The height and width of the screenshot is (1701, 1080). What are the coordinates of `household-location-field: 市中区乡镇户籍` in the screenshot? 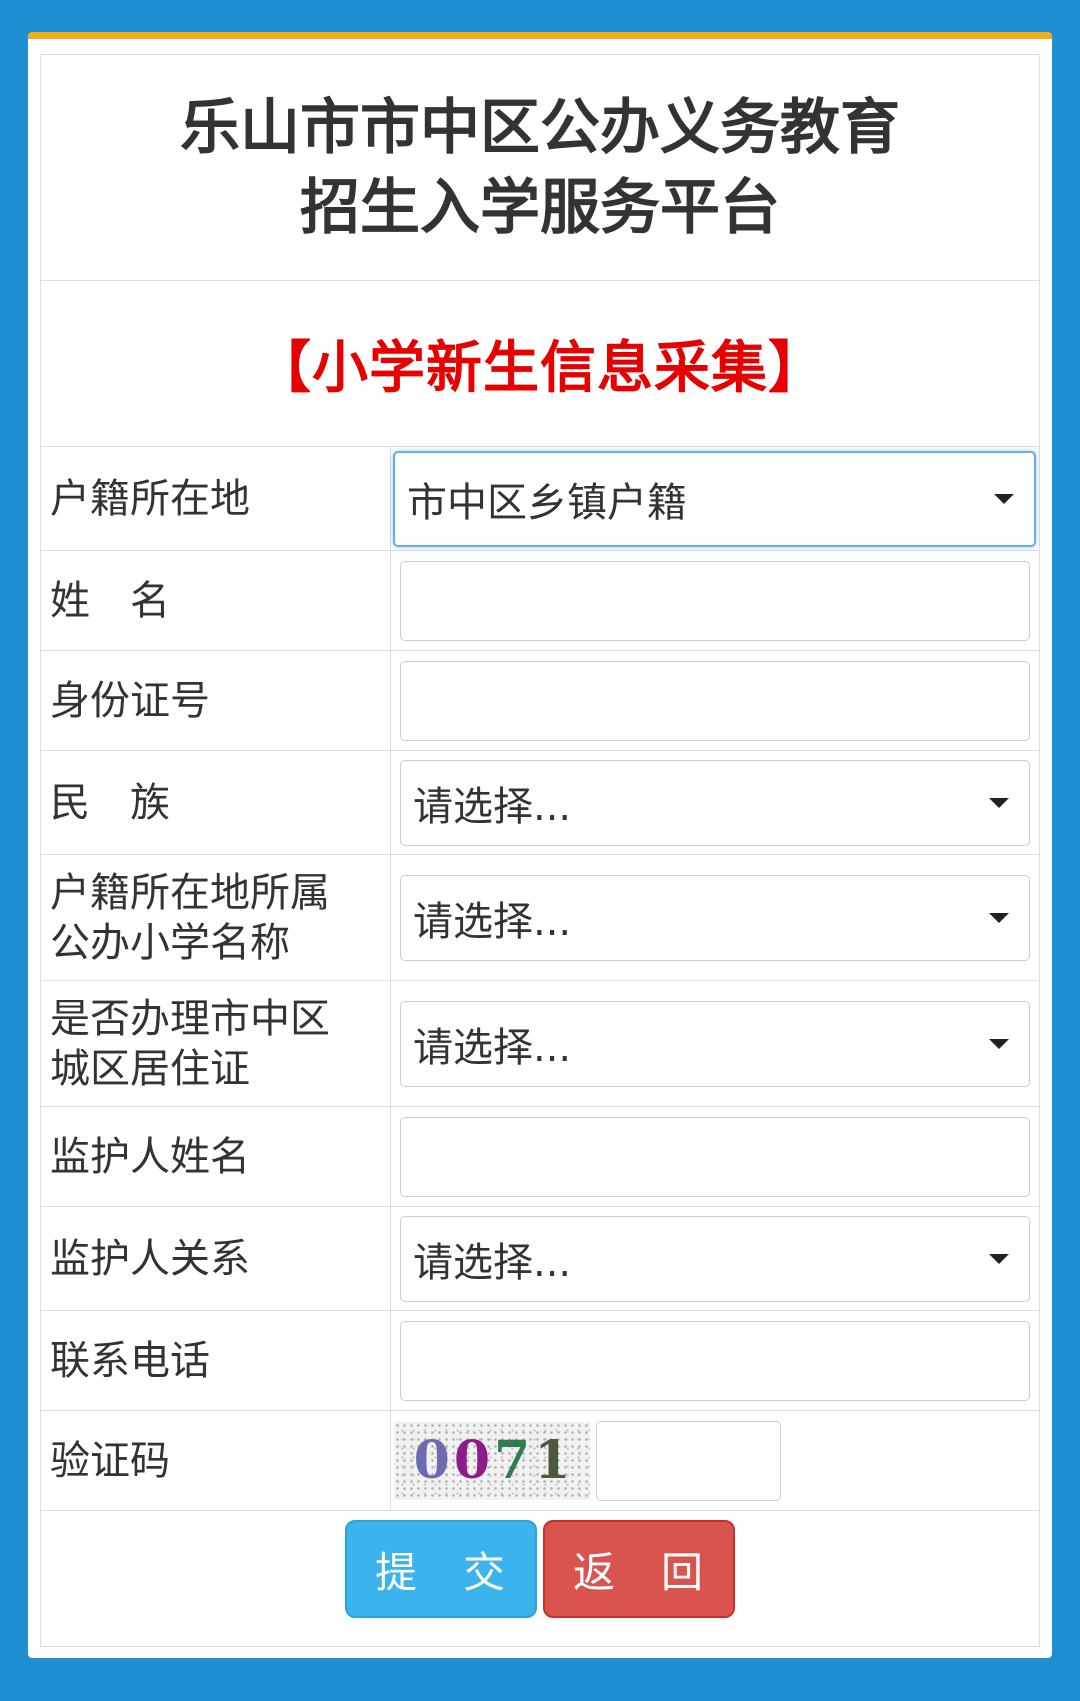 It's located at (715, 498).